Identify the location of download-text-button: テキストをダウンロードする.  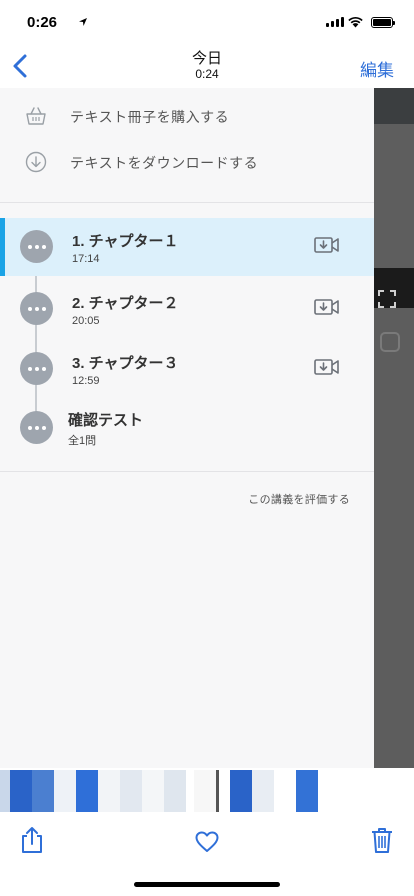
(187, 163).